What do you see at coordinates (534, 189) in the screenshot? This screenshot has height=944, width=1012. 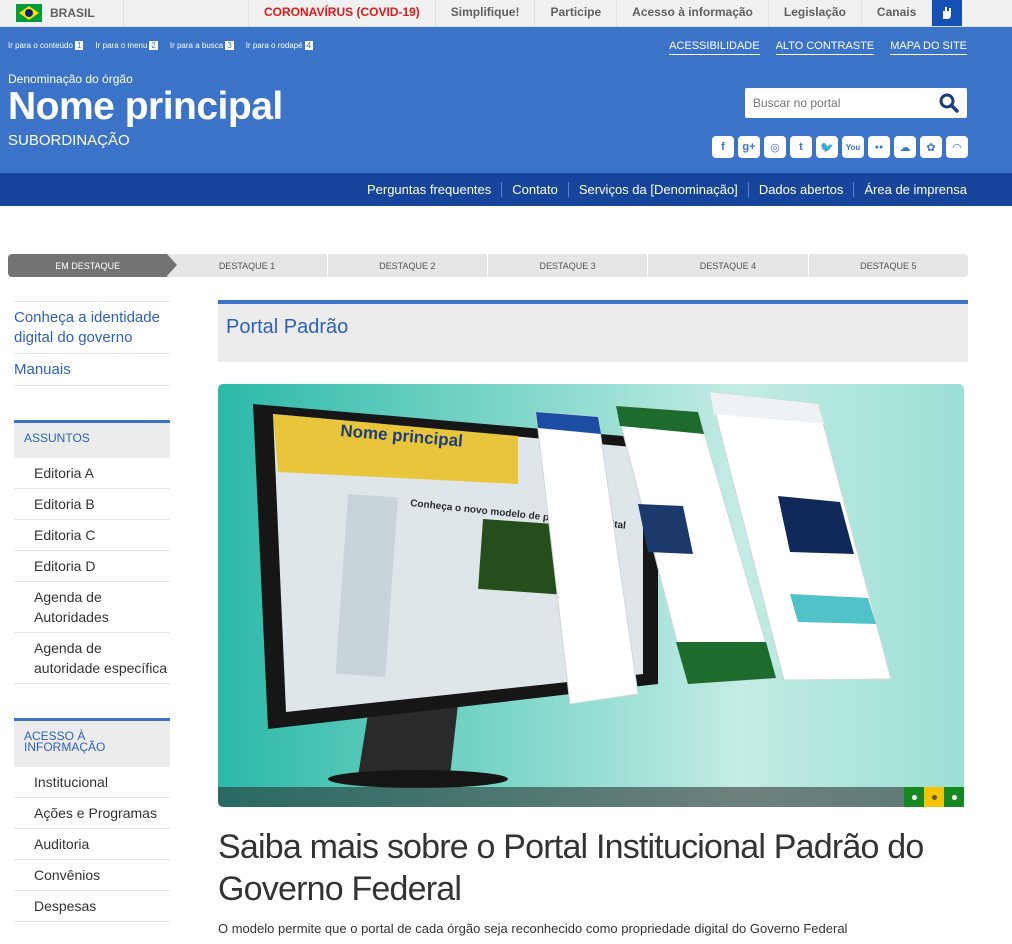 I see `nav-contact: Contato` at bounding box center [534, 189].